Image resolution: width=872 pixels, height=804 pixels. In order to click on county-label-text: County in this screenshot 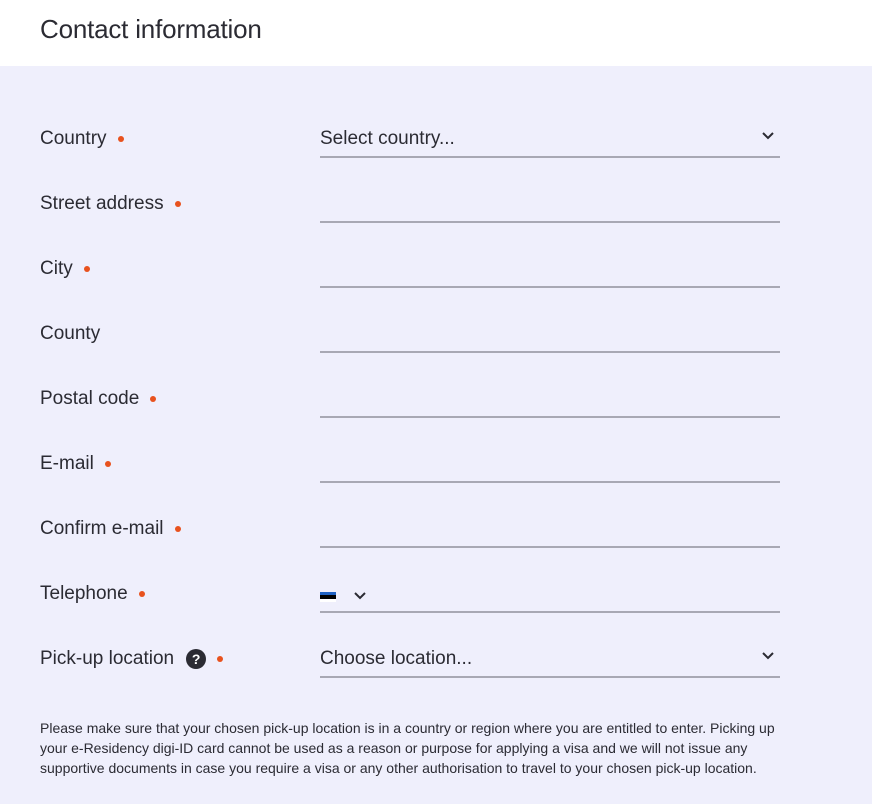, I will do `click(70, 333)`.